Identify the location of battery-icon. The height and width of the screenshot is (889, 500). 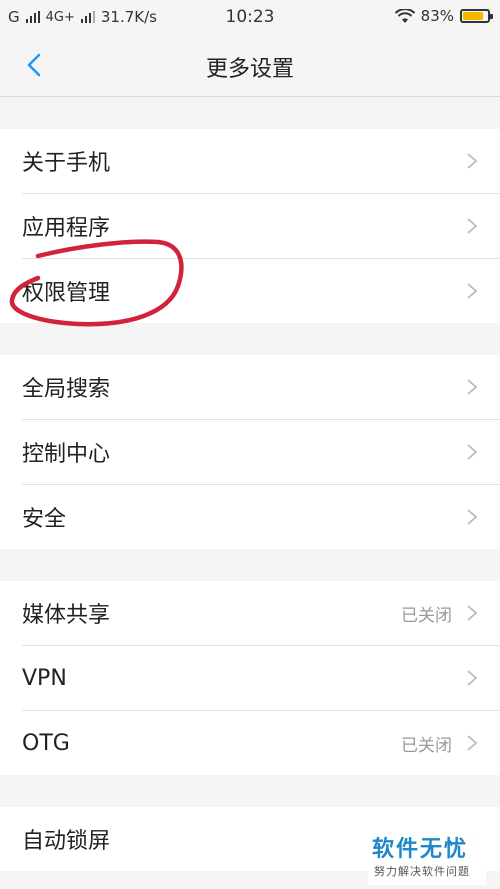
(476, 16).